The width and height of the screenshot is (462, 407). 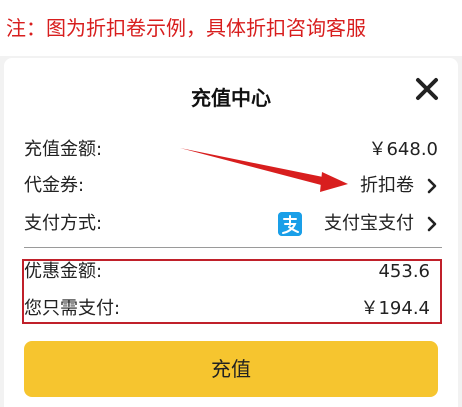 What do you see at coordinates (387, 185) in the screenshot?
I see `voucher-value: 折扣卷` at bounding box center [387, 185].